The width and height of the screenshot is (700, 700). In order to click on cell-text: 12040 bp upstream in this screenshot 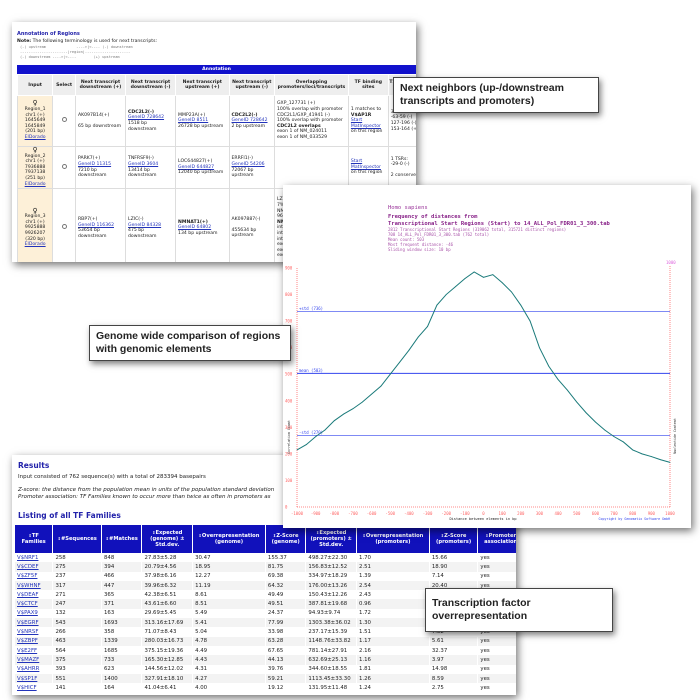, I will do `click(201, 173)`.